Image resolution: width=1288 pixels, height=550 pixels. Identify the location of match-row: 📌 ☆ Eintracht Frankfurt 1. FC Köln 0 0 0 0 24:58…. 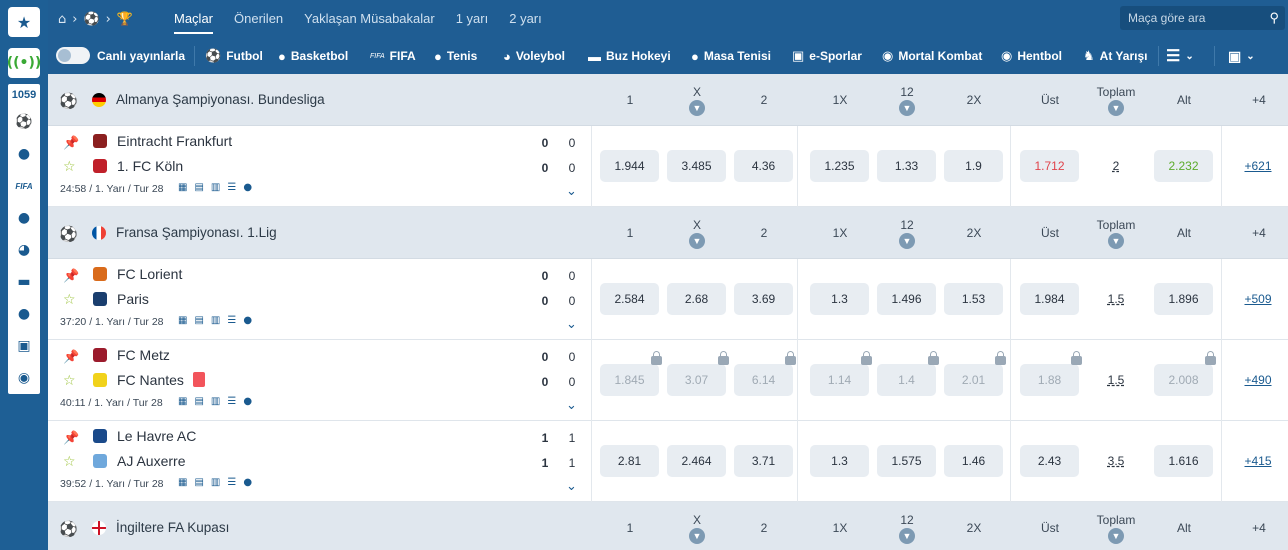
(668, 166).